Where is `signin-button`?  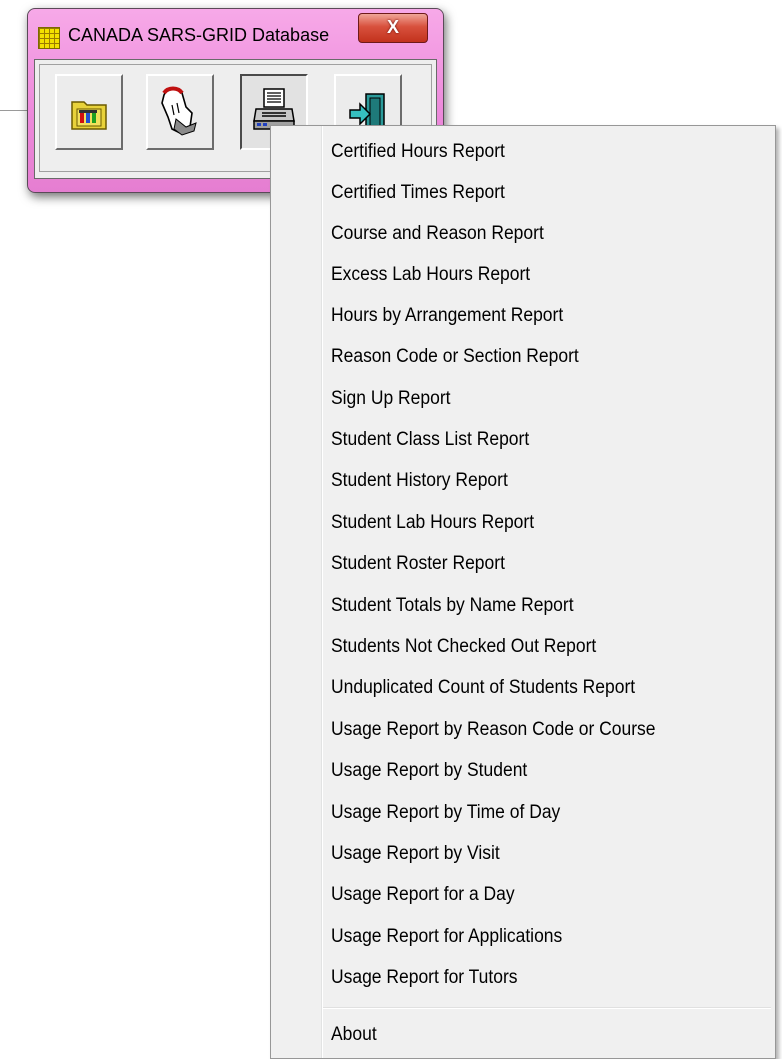 signin-button is located at coordinates (180, 112).